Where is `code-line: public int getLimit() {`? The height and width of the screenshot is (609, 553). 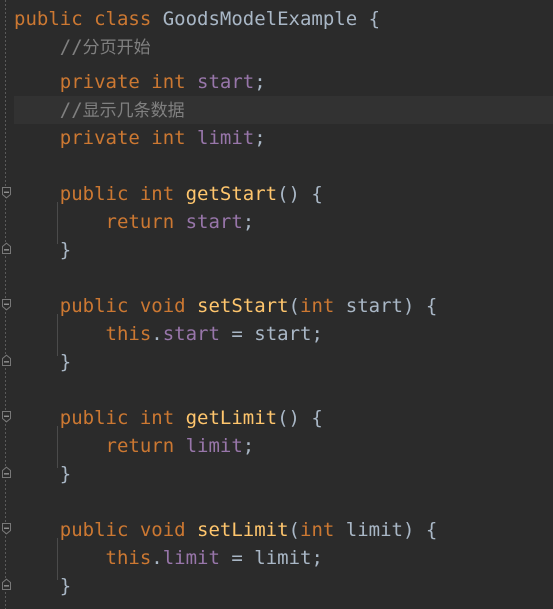 code-line: public int getLimit() { is located at coordinates (168, 418).